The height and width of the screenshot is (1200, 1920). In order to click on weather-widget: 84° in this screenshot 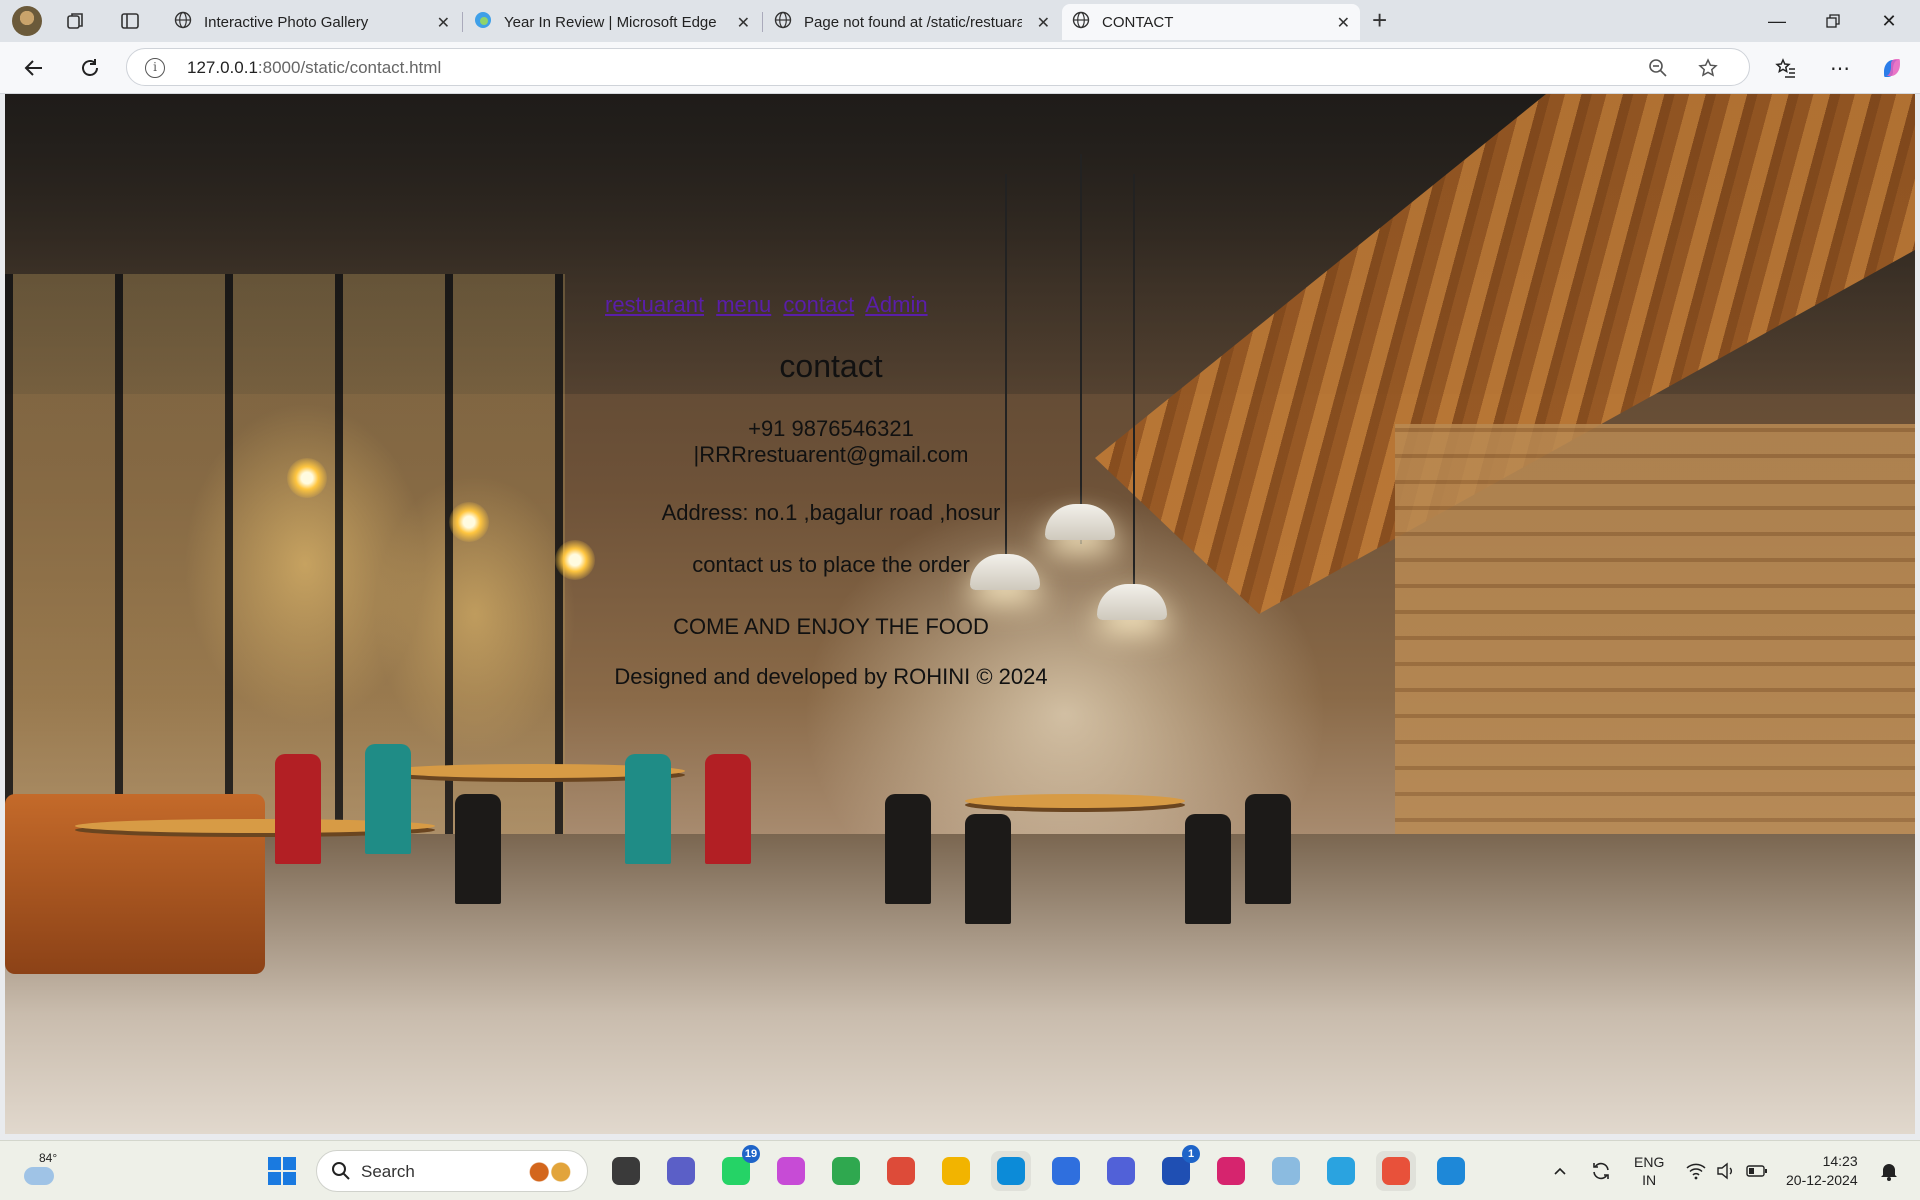, I will do `click(41, 1171)`.